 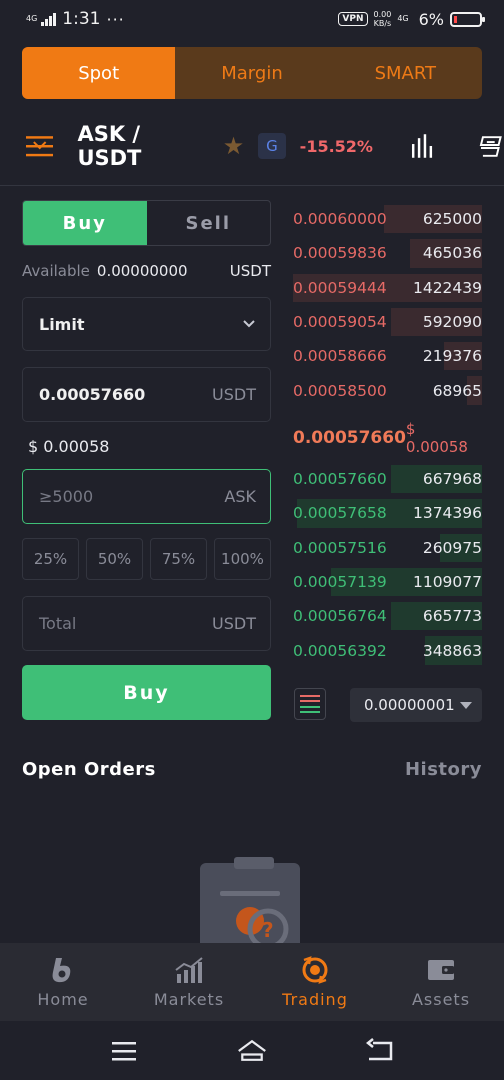 What do you see at coordinates (403, 18) in the screenshot?
I see `network-type-right: 4G` at bounding box center [403, 18].